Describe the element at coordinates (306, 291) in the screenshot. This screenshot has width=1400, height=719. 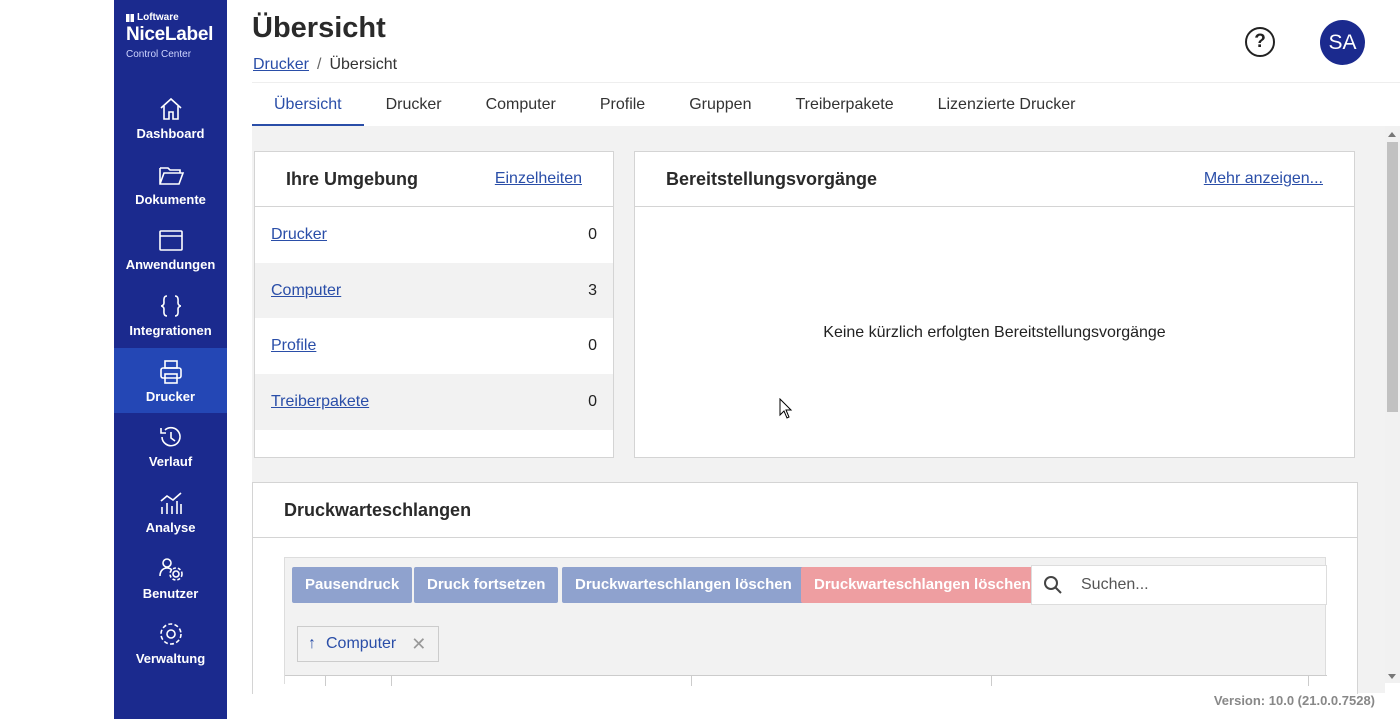
I see `environment-link-computer: Computer` at that location.